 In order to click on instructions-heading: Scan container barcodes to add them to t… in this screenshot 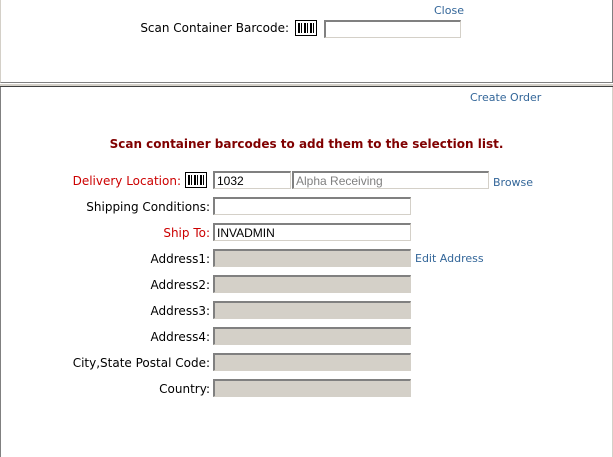, I will do `click(306, 144)`.